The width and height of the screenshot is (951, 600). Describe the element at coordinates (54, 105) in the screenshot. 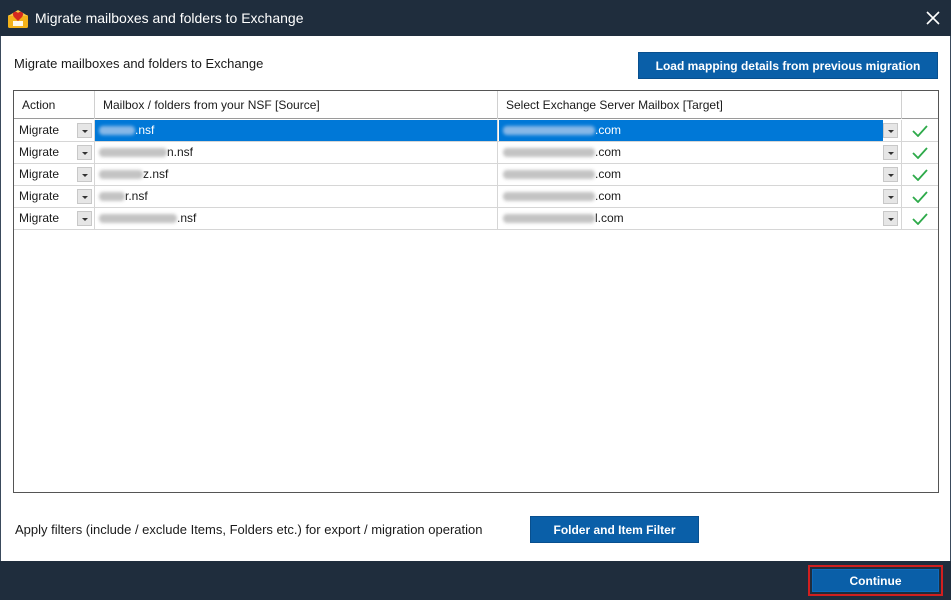

I see `column-header-action: Action` at that location.